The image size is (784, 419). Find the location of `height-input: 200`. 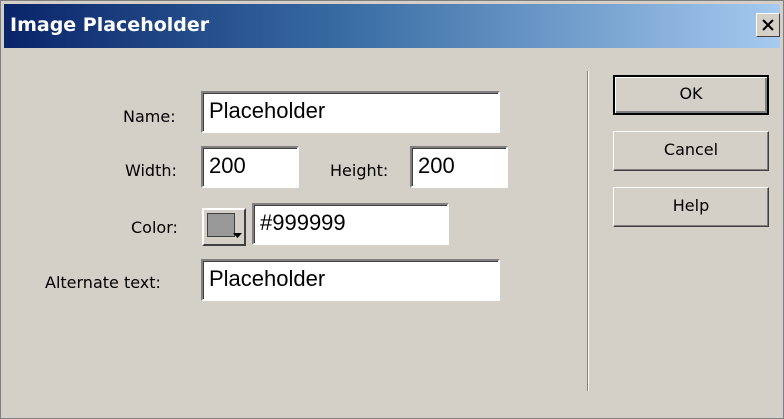

height-input: 200 is located at coordinates (459, 167).